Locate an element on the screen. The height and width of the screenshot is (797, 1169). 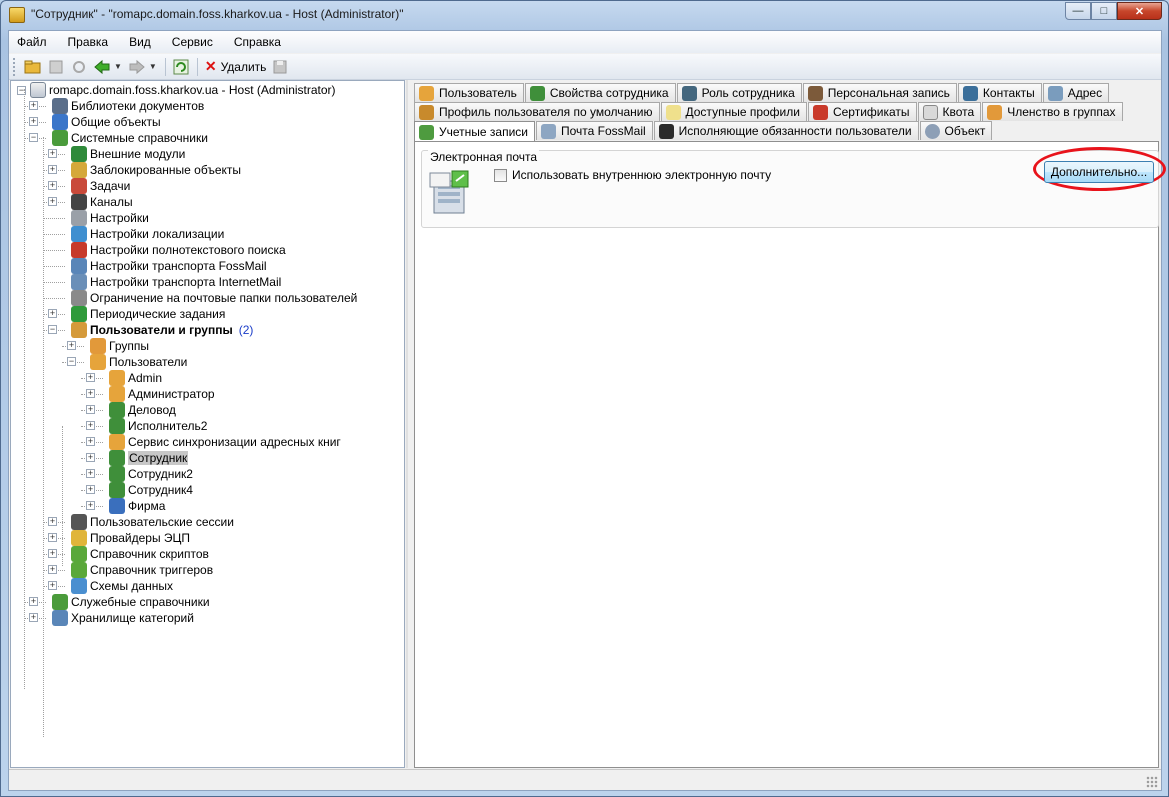
tree-item-triggers-directory: Справочник триггеров is located at coordinates (142, 570).